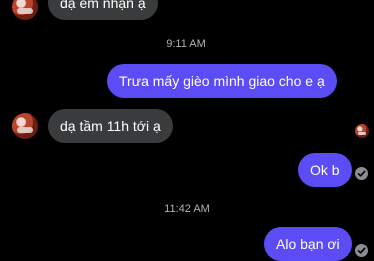 The image size is (374, 261). I want to click on message-bubble-incoming: dạ em nhận ạ, so click(103, 10).